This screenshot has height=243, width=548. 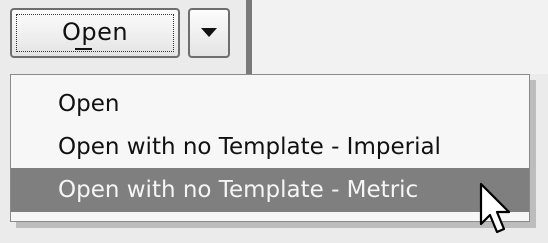 I want to click on chevron-down-icon, so click(x=209, y=32).